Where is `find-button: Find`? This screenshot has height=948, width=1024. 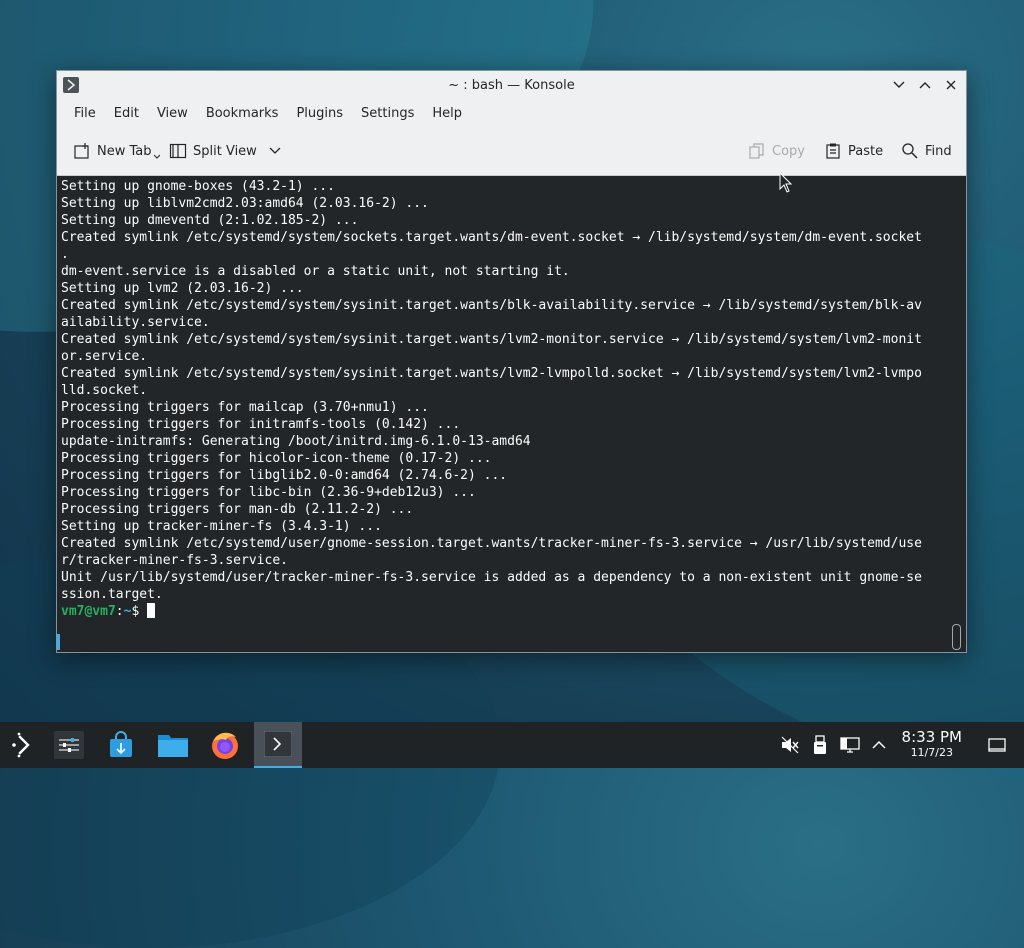
find-button: Find is located at coordinates (926, 151).